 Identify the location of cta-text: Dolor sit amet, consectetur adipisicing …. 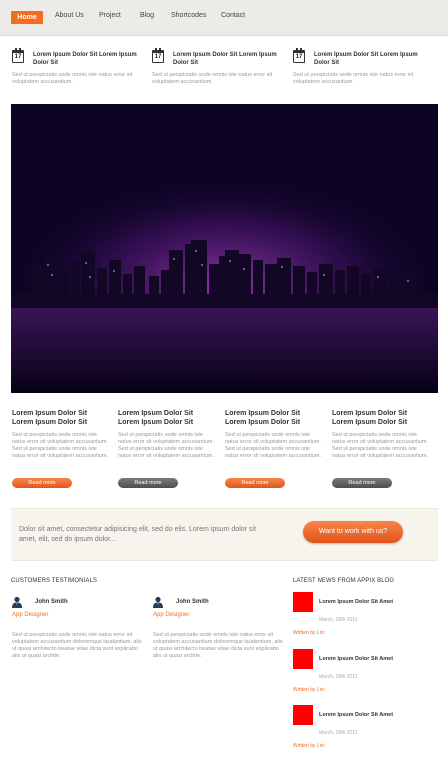
(137, 534).